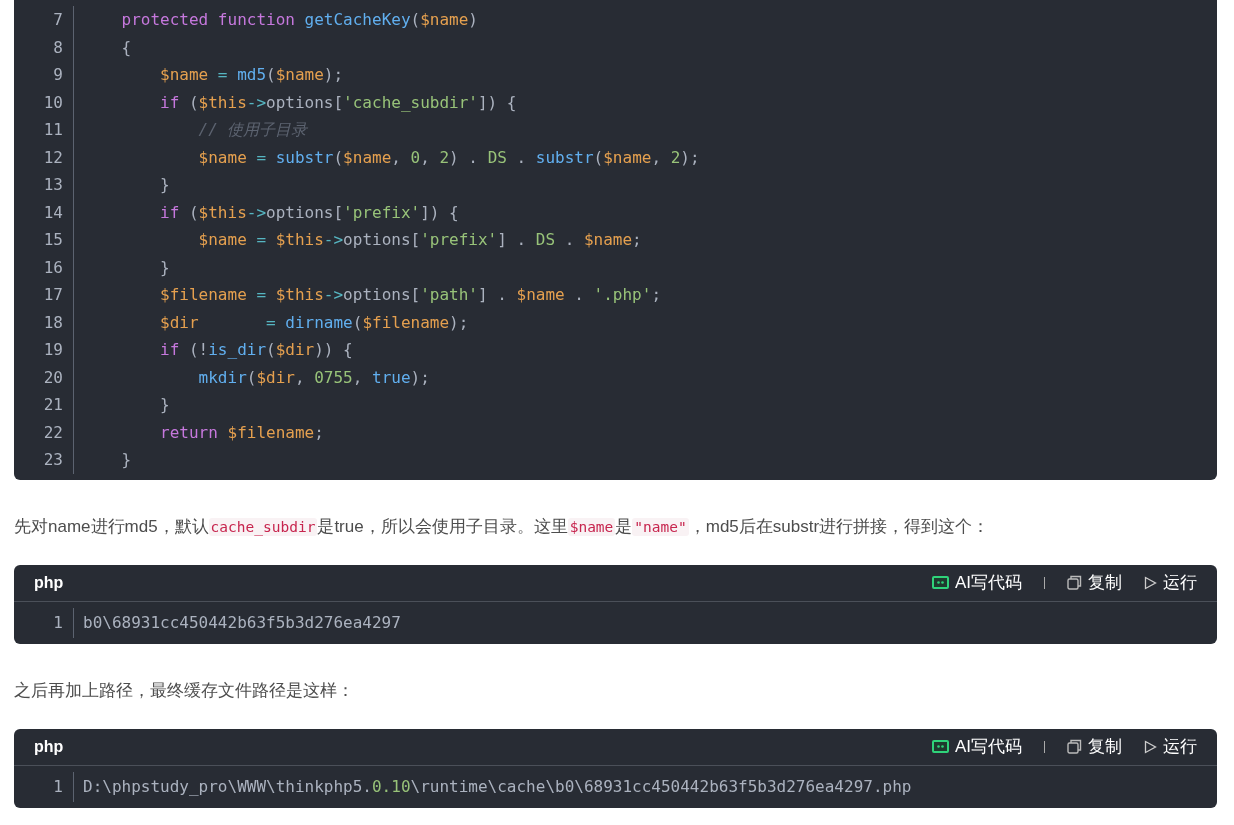 Image resolution: width=1234 pixels, height=825 pixels. I want to click on line-number: 21, so click(53, 405).